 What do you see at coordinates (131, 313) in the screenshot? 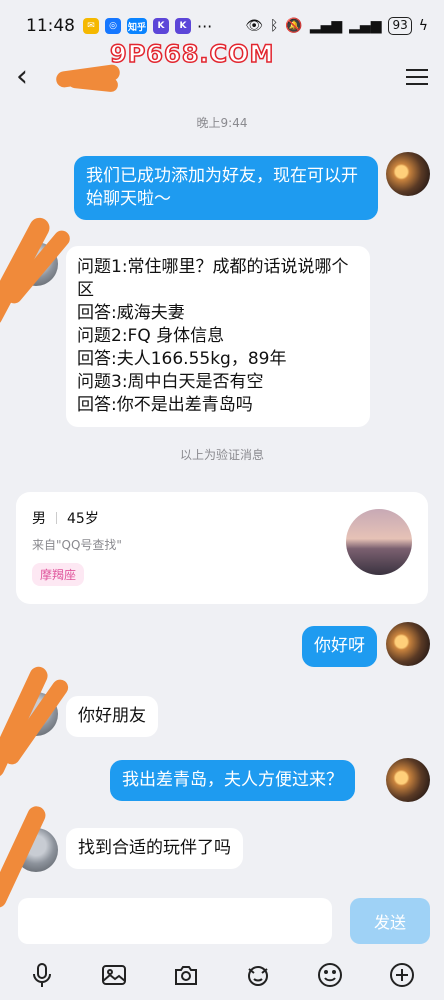
I see `verify-line: 回答:威海夫妻` at bounding box center [131, 313].